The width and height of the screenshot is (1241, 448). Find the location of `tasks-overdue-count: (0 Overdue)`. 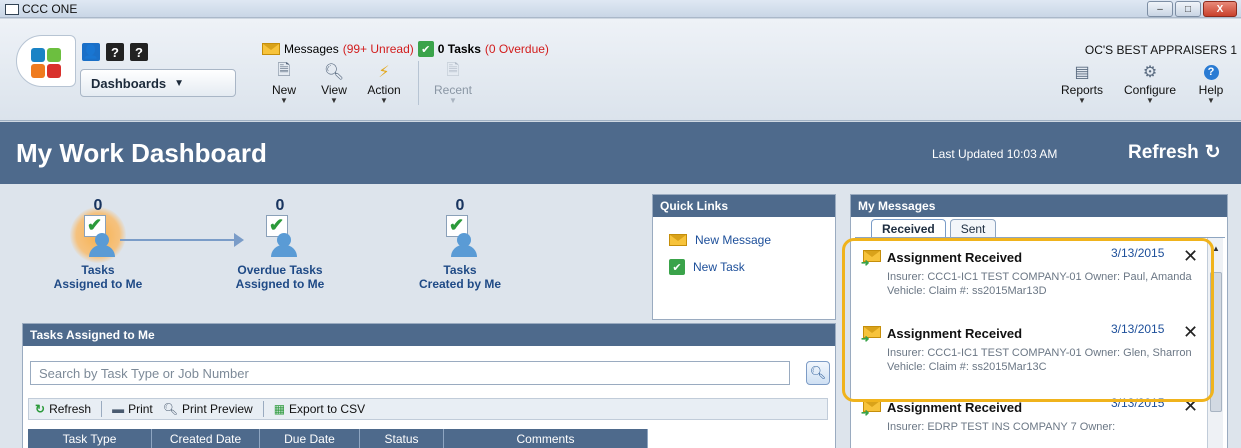

tasks-overdue-count: (0 Overdue) is located at coordinates (517, 49).